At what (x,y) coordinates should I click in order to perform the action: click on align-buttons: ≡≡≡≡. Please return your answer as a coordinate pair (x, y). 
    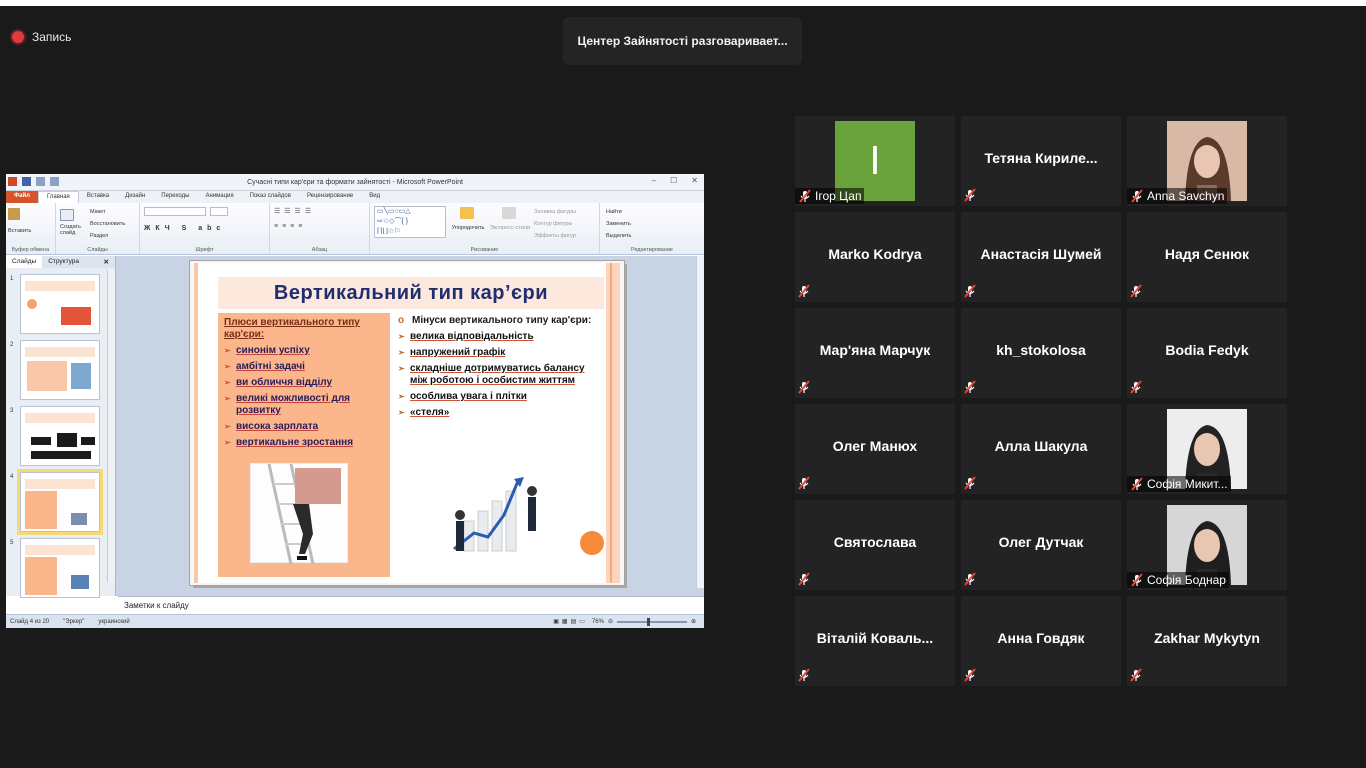
    Looking at the image, I should click on (290, 226).